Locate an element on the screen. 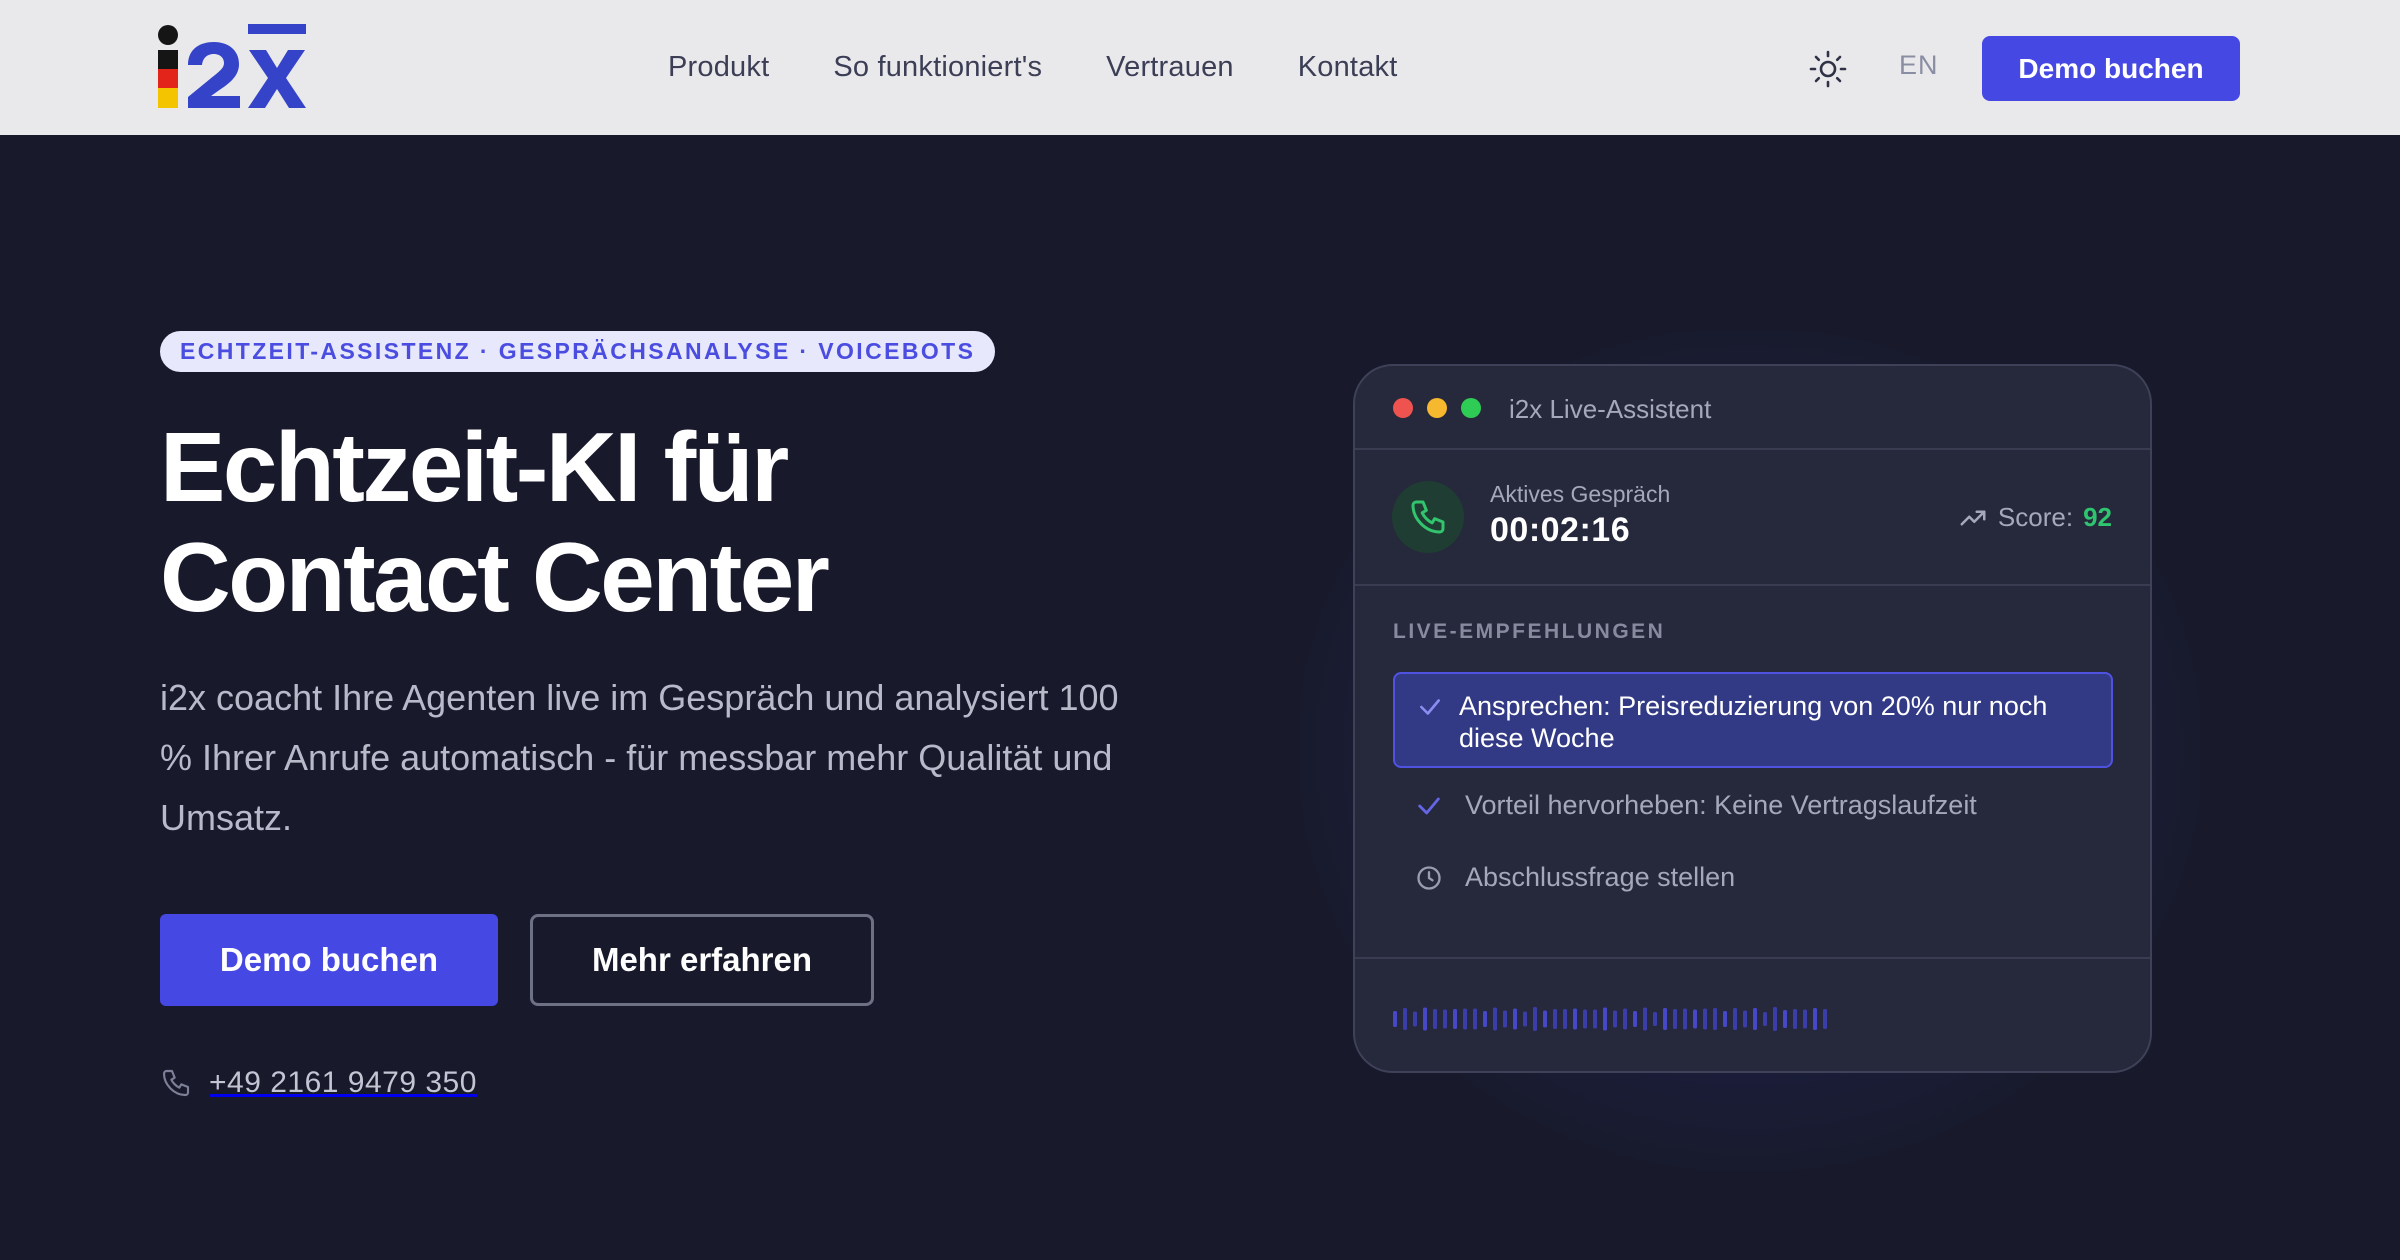 Image resolution: width=2400 pixels, height=1260 pixels. score-label: Score: is located at coordinates (2035, 517).